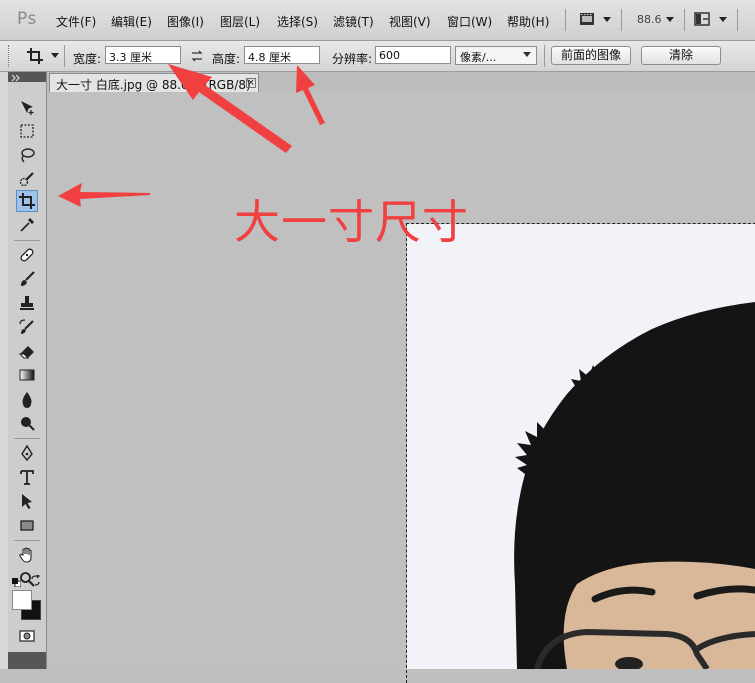 The width and height of the screenshot is (755, 683). What do you see at coordinates (681, 55) in the screenshot?
I see `clear-button: 清除` at bounding box center [681, 55].